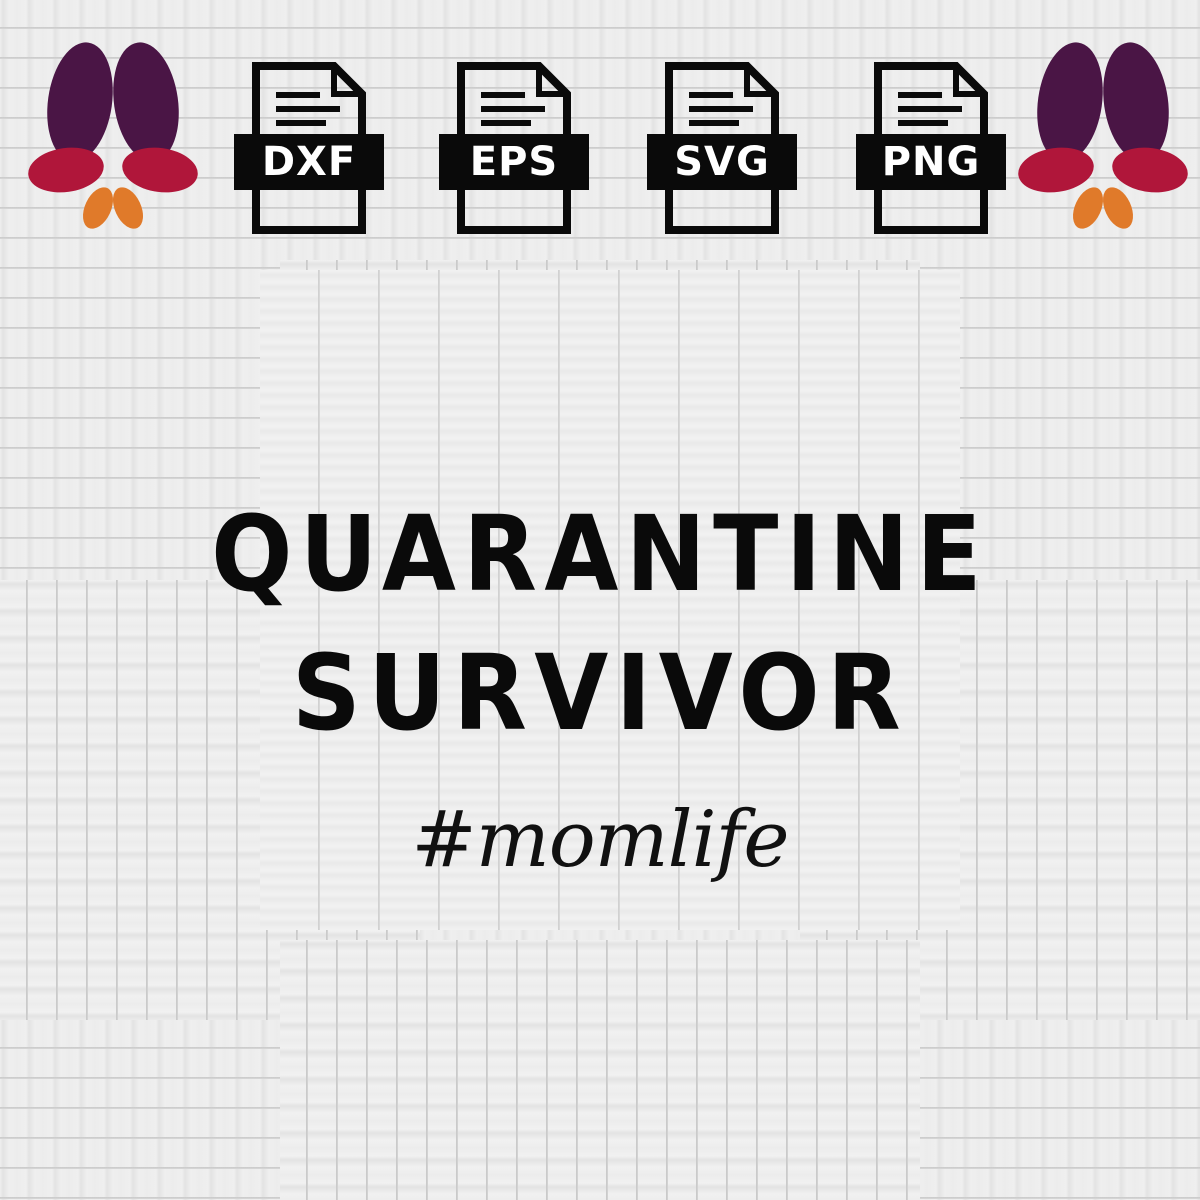 The width and height of the screenshot is (1200, 1200). I want to click on design-title-line-1: QUARANTINE, so click(600, 554).